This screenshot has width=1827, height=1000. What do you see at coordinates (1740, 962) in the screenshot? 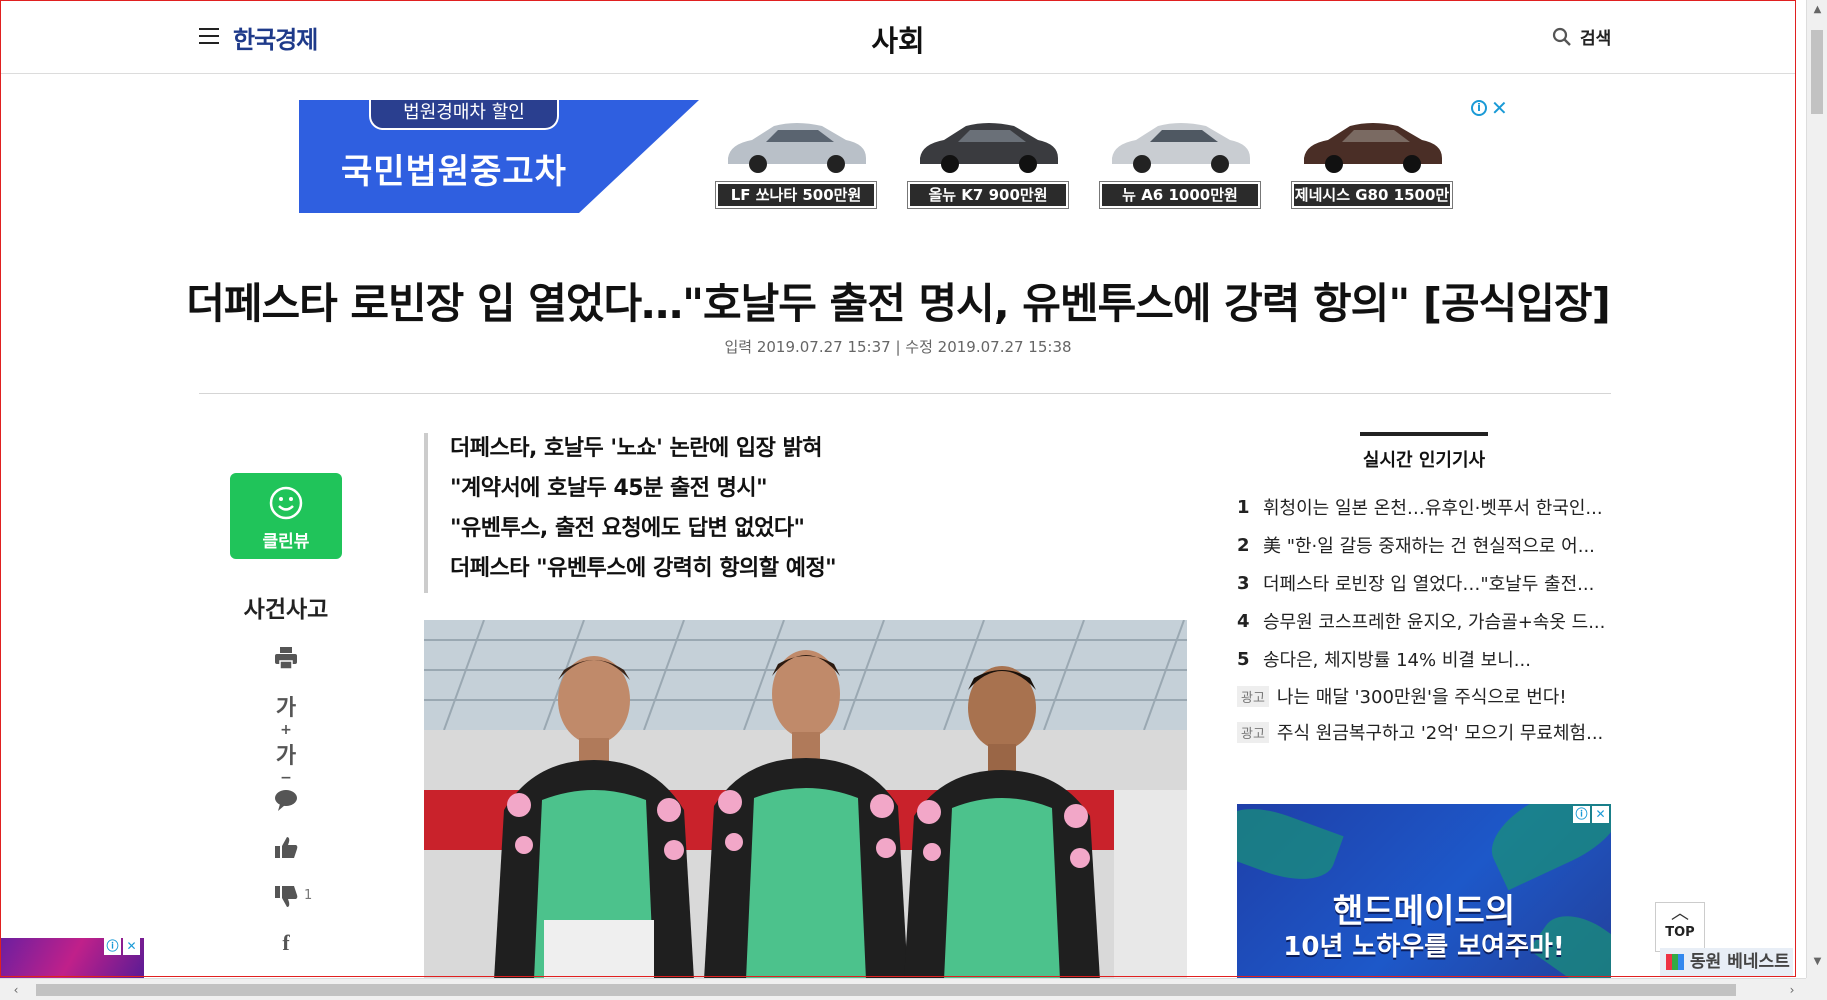
I see `brand-label: 동원 베네스트` at bounding box center [1740, 962].